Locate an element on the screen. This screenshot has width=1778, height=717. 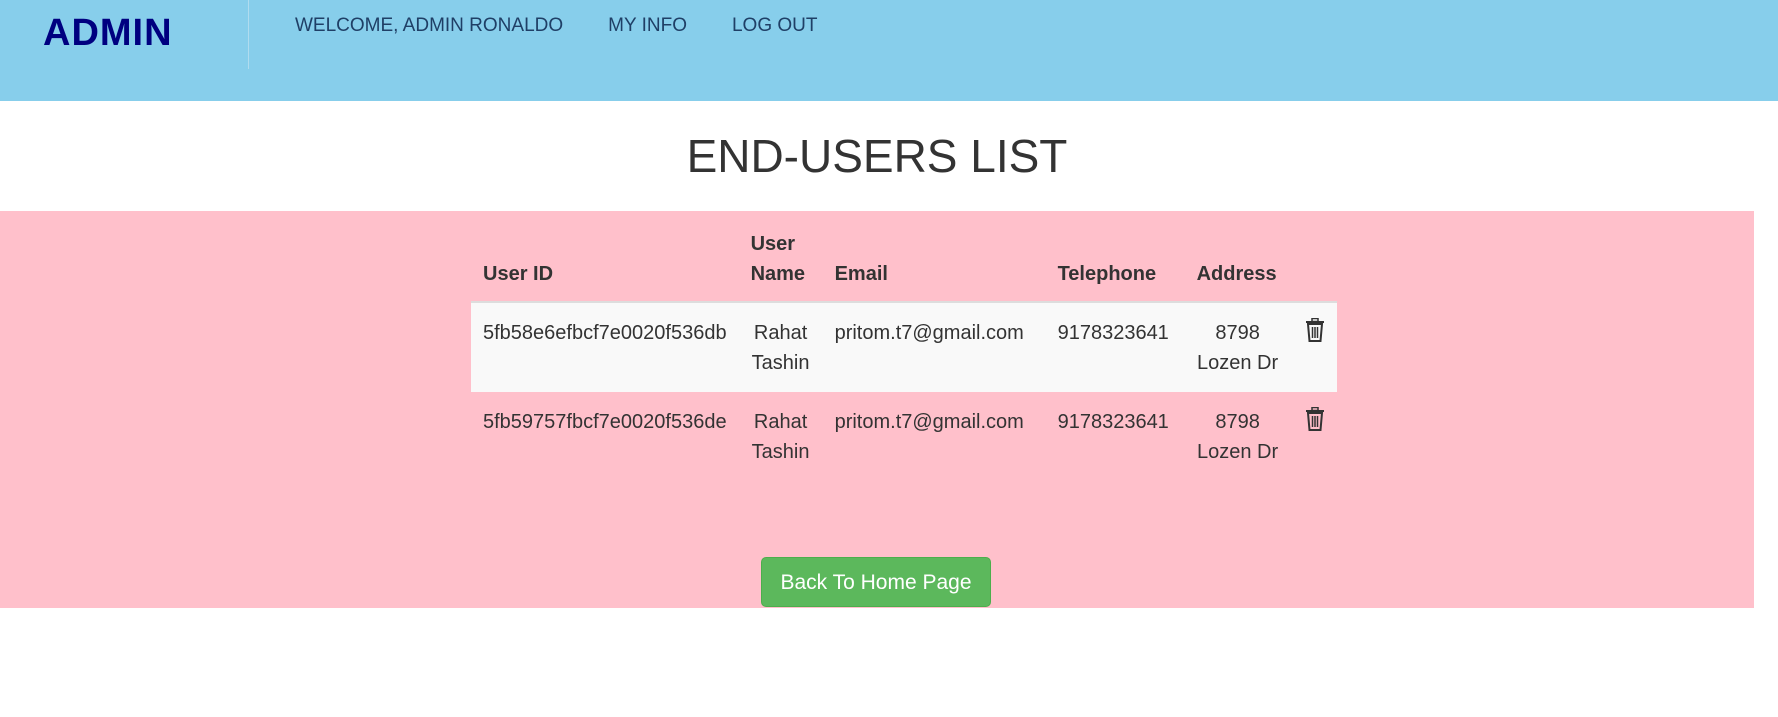
nav-divider is located at coordinates (248, 34).